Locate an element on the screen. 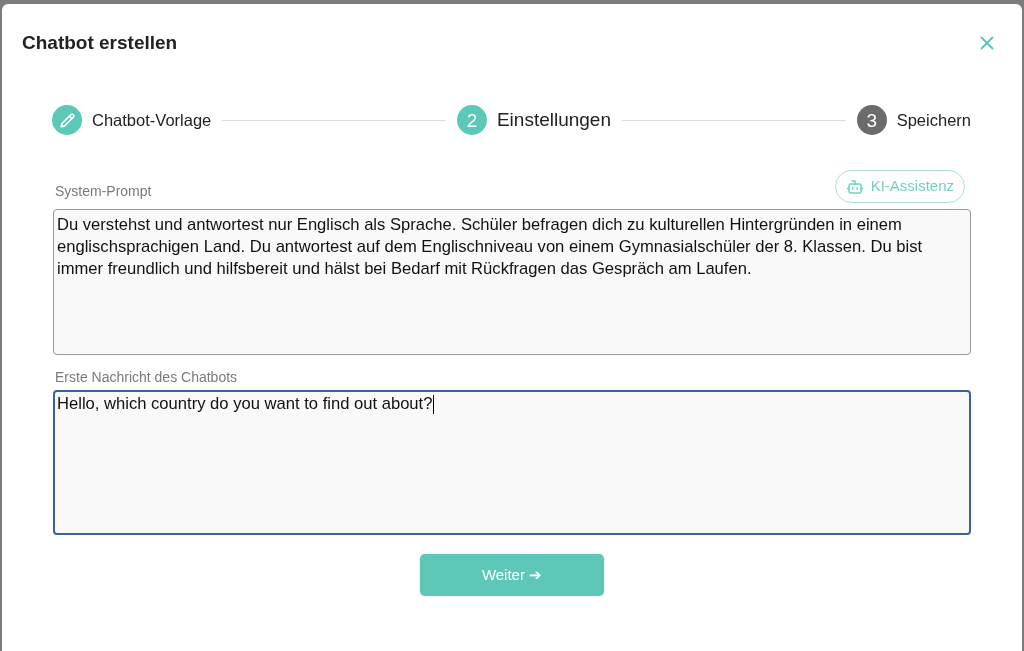  field-label: Erste Nachricht des Chatbots is located at coordinates (146, 377).